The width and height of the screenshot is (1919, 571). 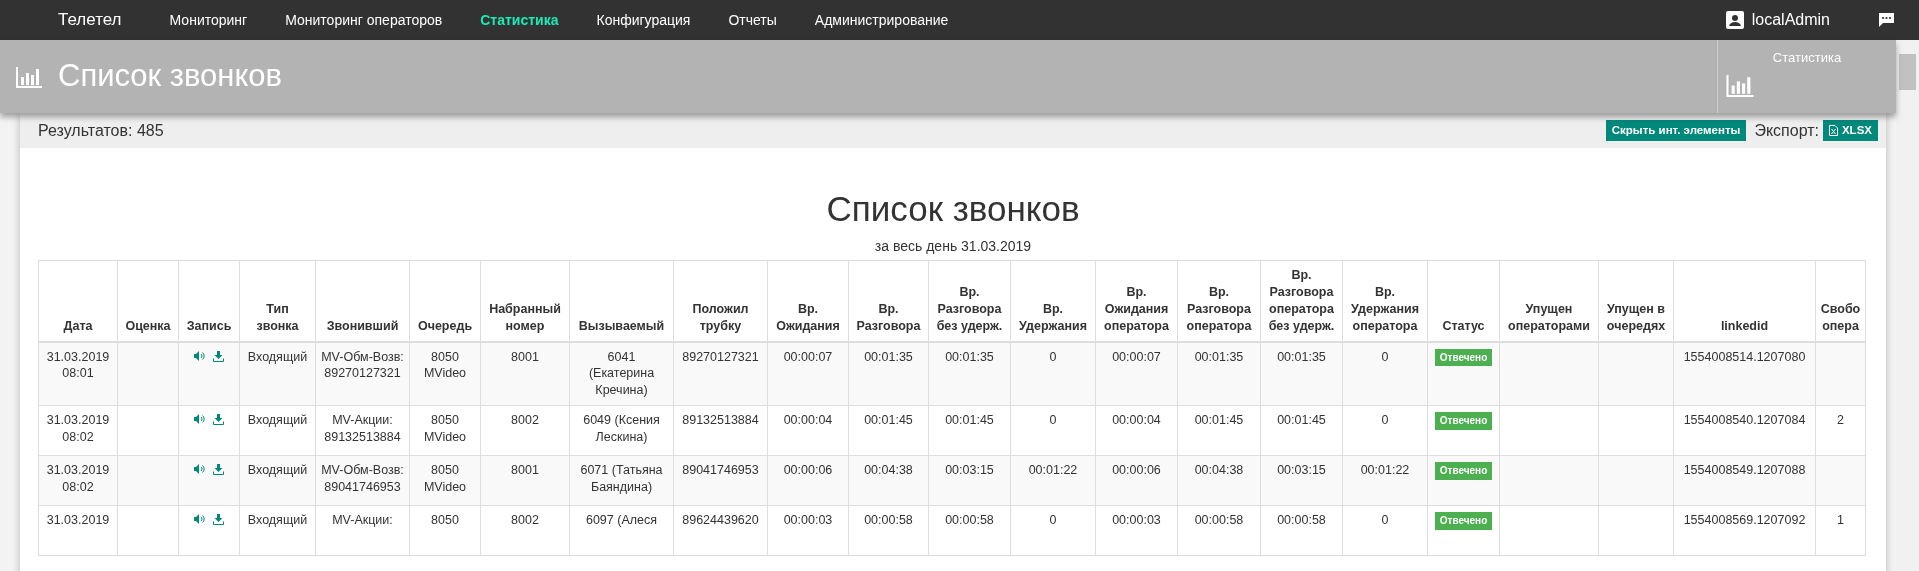 What do you see at coordinates (621, 373) in the screenshot?
I see `table-cell: 6041 (Екатерина Кречина)` at bounding box center [621, 373].